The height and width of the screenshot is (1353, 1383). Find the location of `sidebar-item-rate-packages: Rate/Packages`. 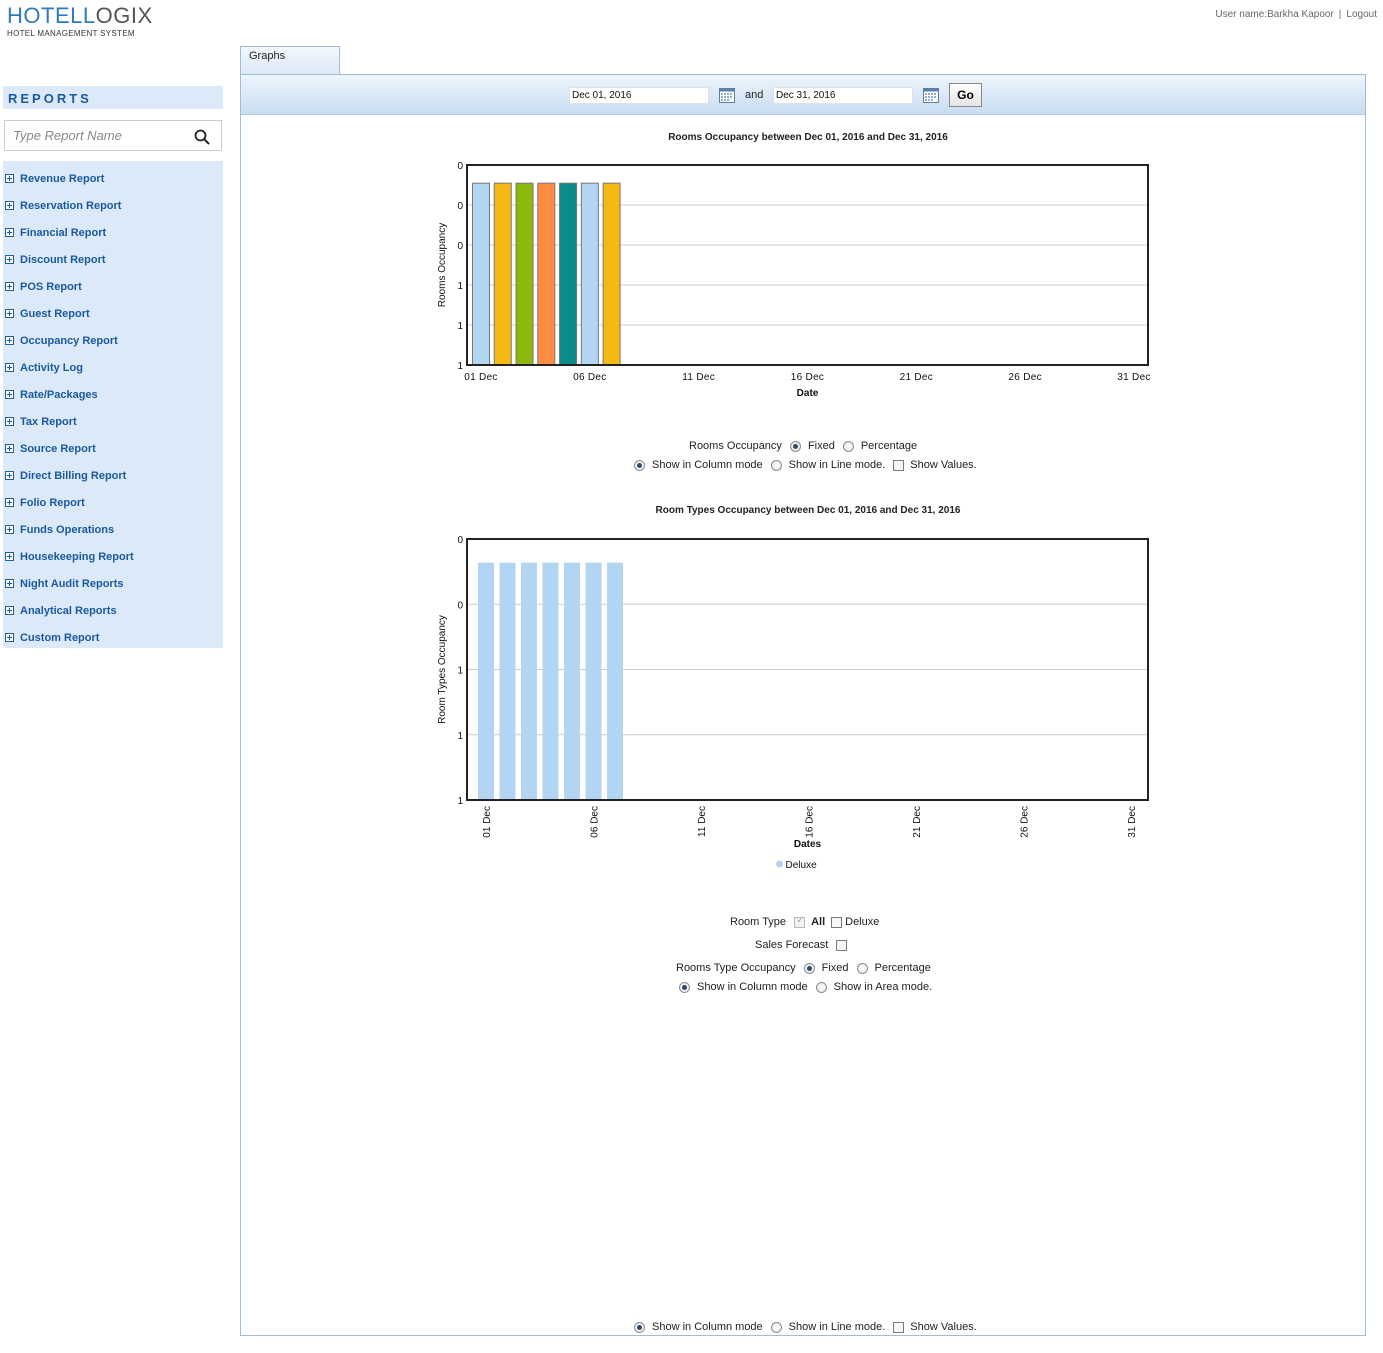

sidebar-item-rate-packages: Rate/Packages is located at coordinates (113, 394).